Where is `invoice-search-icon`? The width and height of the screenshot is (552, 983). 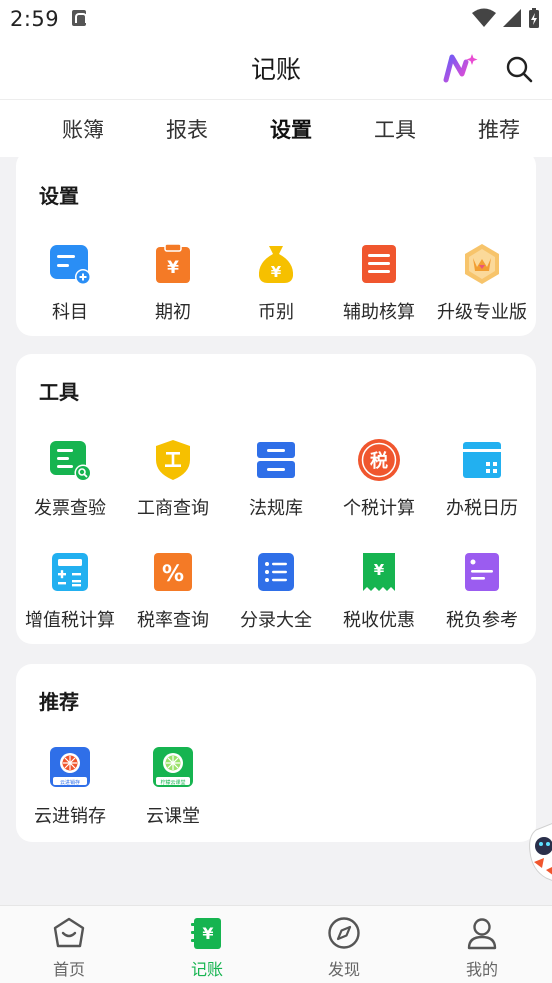
invoice-search-icon is located at coordinates (71, 461).